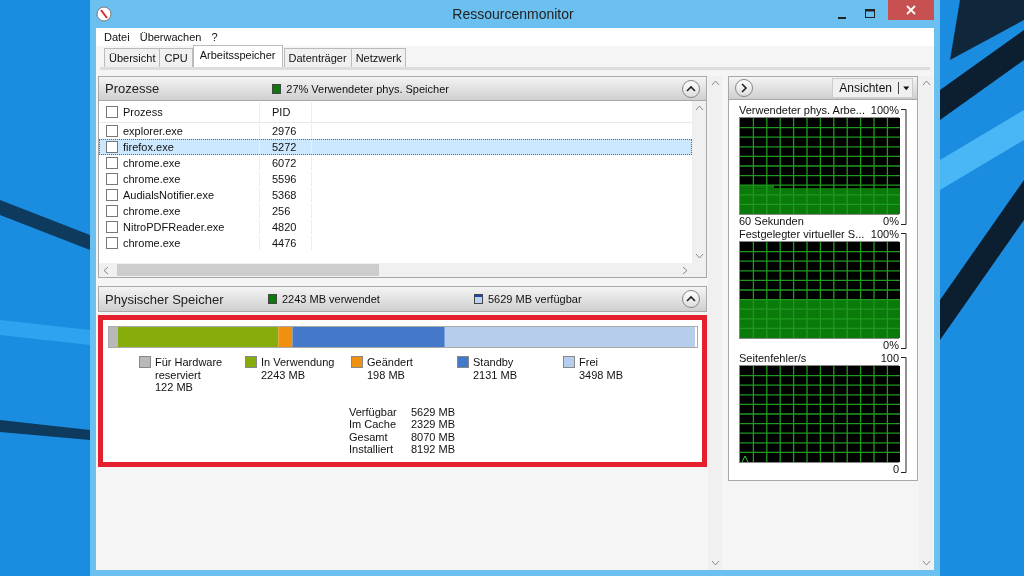  What do you see at coordinates (434, 411) in the screenshot?
I see `stat-value: 5629 MB` at bounding box center [434, 411].